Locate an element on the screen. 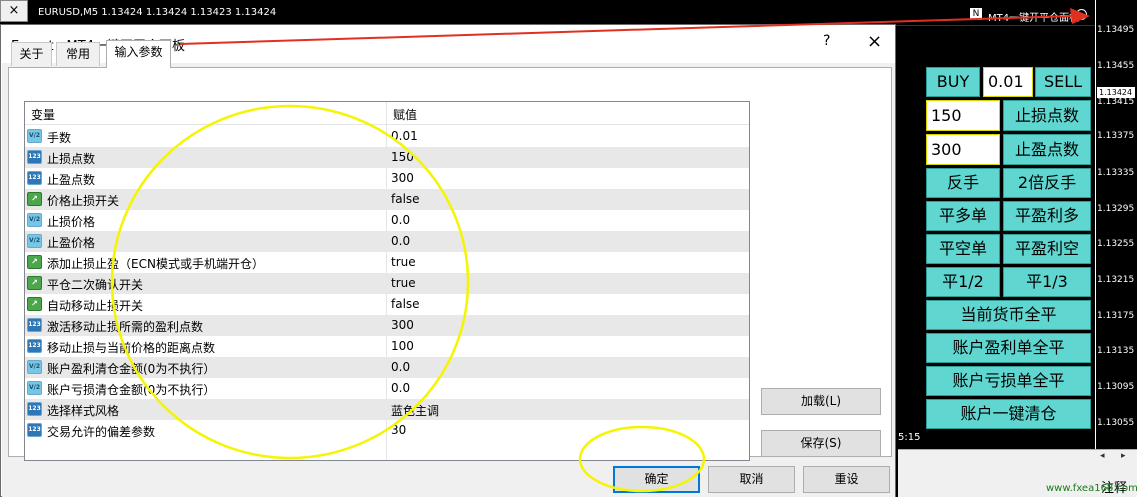  param-value: 0.01 is located at coordinates (404, 136).